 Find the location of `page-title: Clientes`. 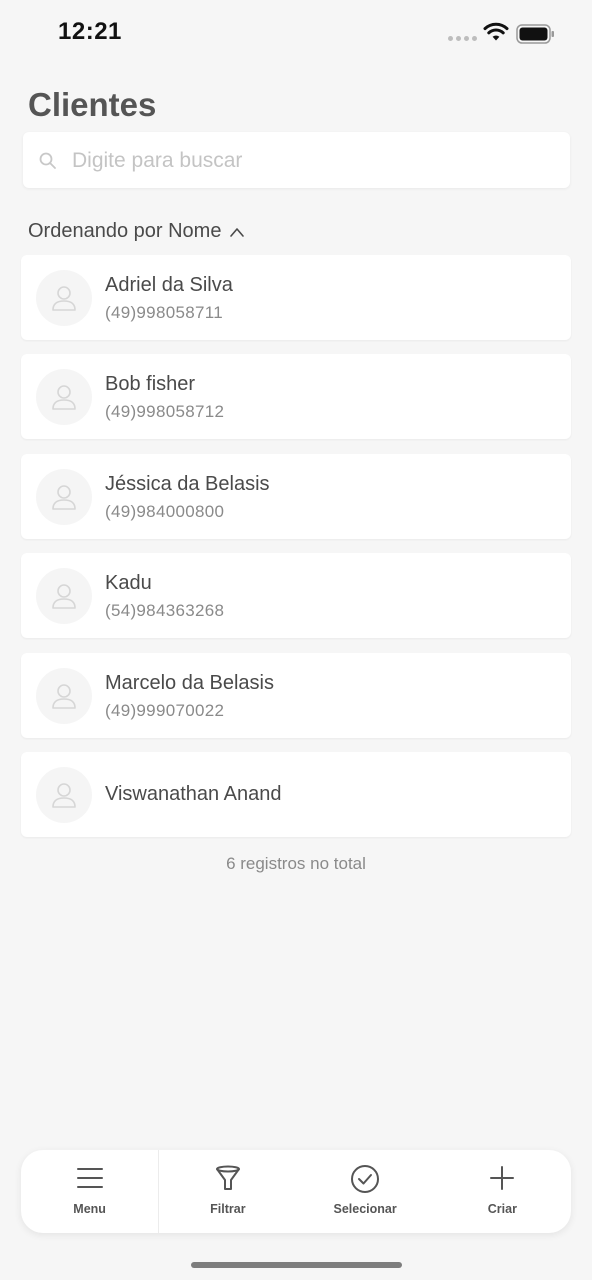

page-title: Clientes is located at coordinates (92, 104).